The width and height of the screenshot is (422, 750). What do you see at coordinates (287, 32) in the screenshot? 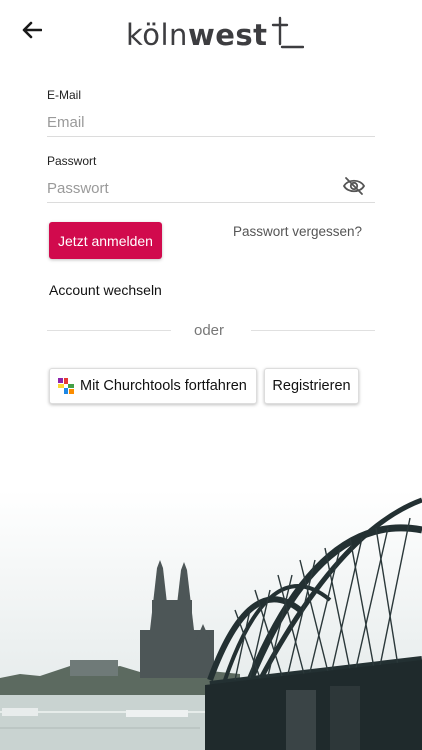
I see `cross-icon` at bounding box center [287, 32].